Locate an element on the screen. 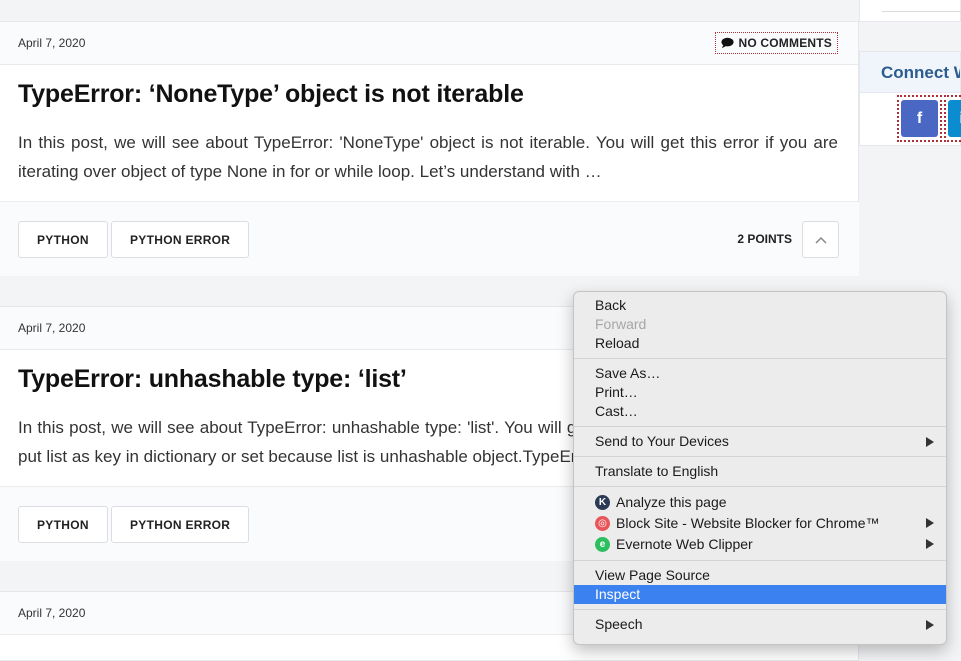  menu-send-to-devices: Send to Your Devices is located at coordinates (760, 441).